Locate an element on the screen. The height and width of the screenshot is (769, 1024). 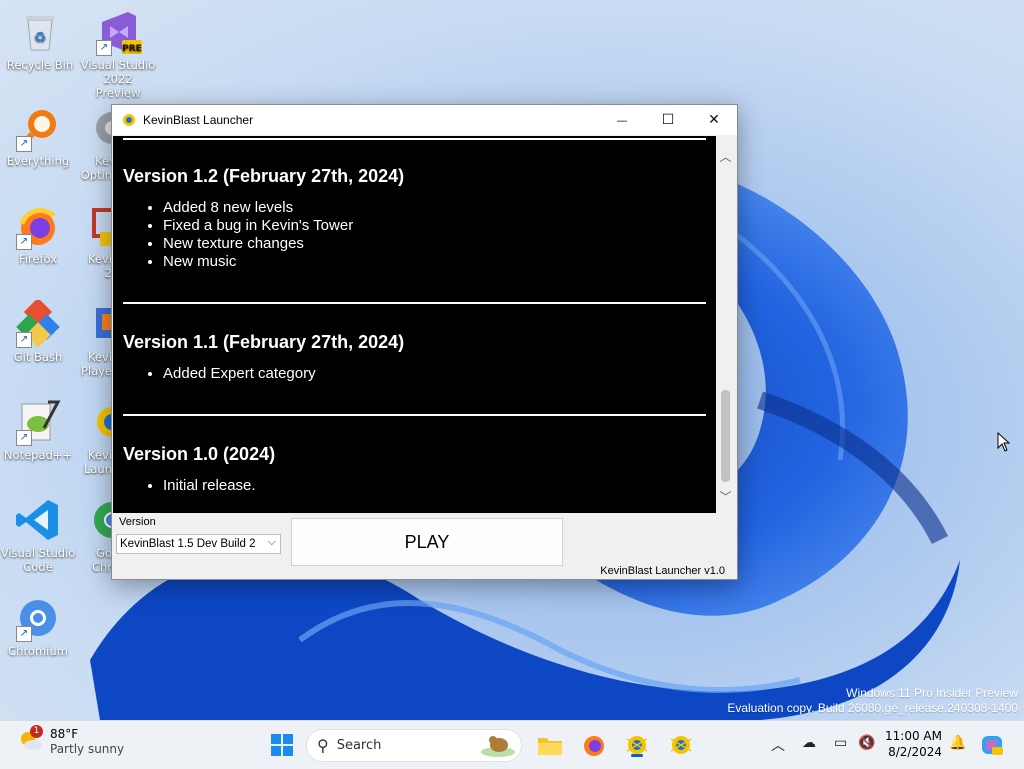
desktop-icon-label: Chromium is located at coordinates (38, 651).